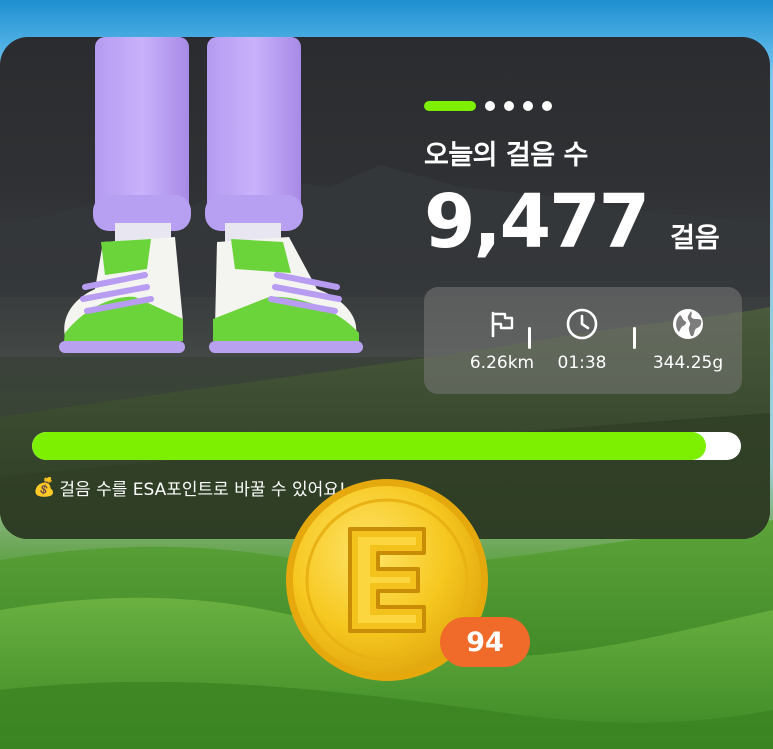  I want to click on clock-icon, so click(582, 324).